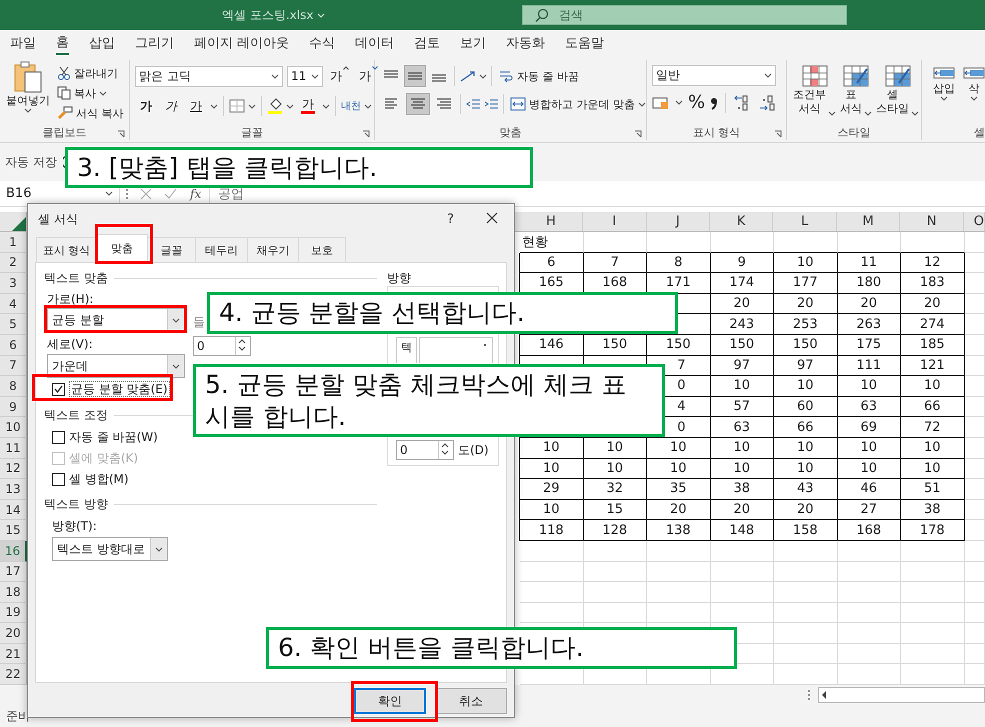 This screenshot has height=727, width=985. What do you see at coordinates (538, 76) in the screenshot?
I see `wrap-text-button: 자동 줄 바꿈` at bounding box center [538, 76].